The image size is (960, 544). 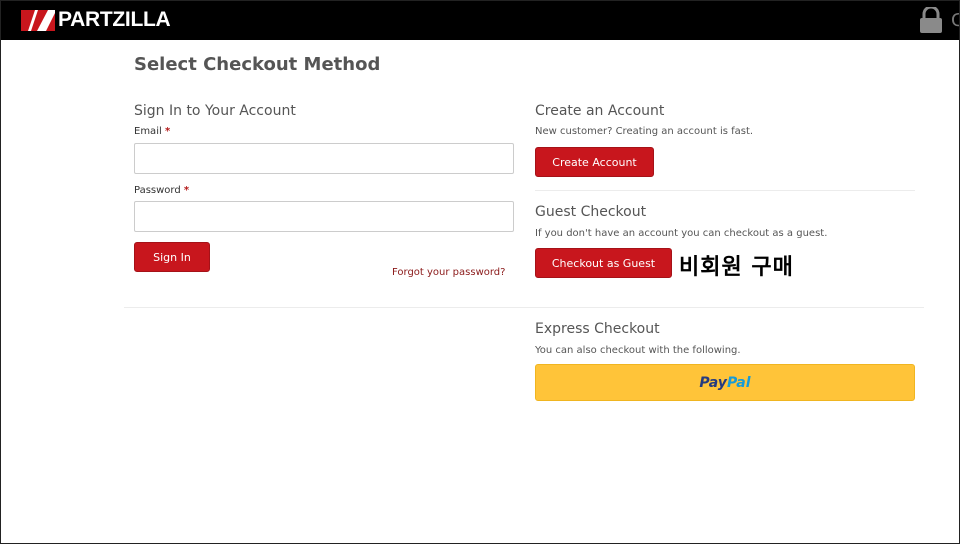 I want to click on paypal-button: PayPal, so click(x=725, y=382).